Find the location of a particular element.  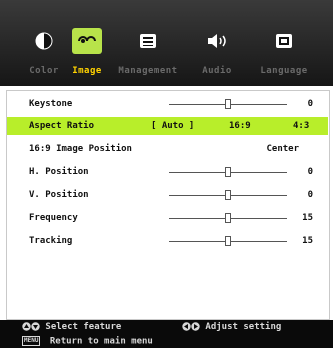

tracking-slider-thumb is located at coordinates (228, 241).